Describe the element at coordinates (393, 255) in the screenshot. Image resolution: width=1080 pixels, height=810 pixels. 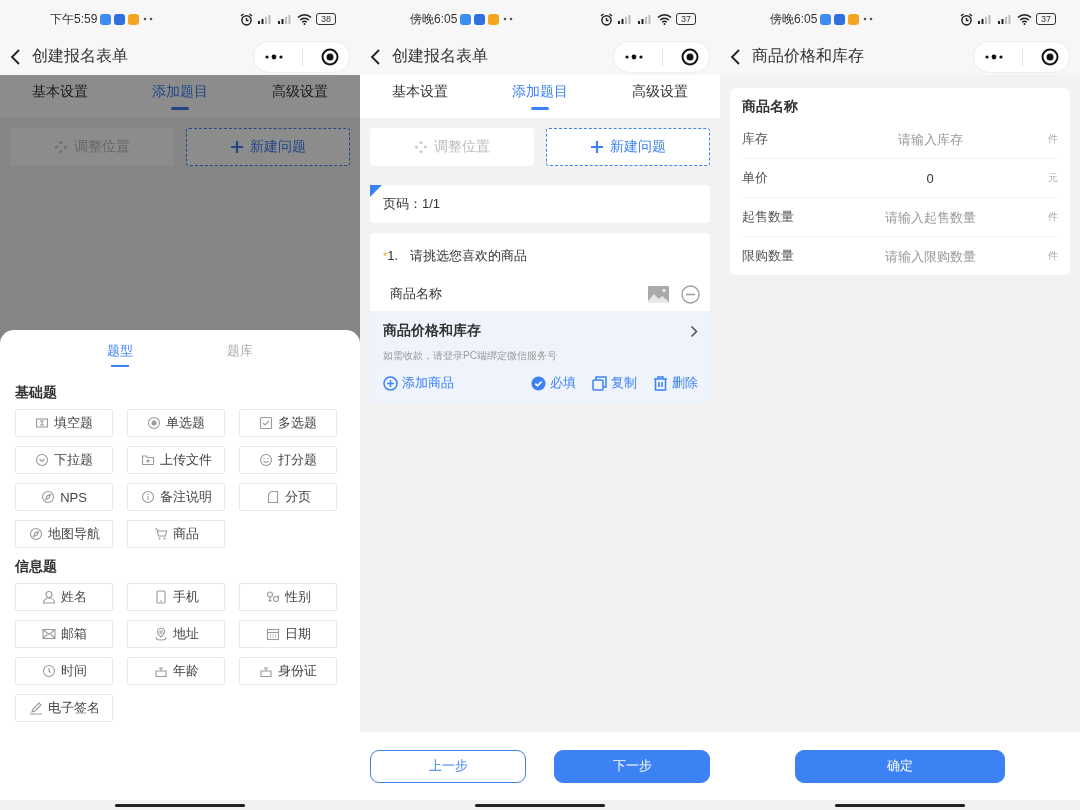
I see `question-number: 1.` at that location.